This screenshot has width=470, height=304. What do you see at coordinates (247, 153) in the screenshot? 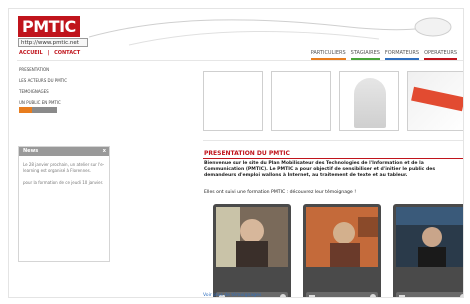
I see `section-title: PRESENTATION DU PMTIC` at bounding box center [247, 153].